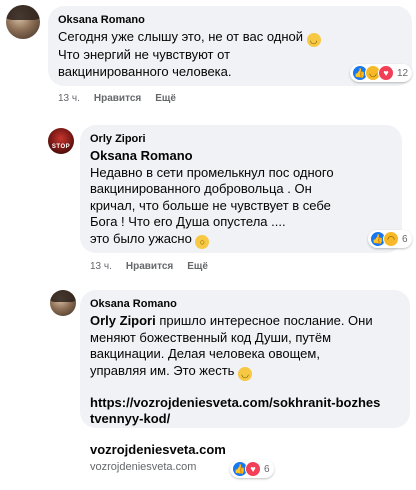 The height and width of the screenshot is (490, 416). I want to click on reactions-summary: 👍 ♥ 6, so click(252, 469).